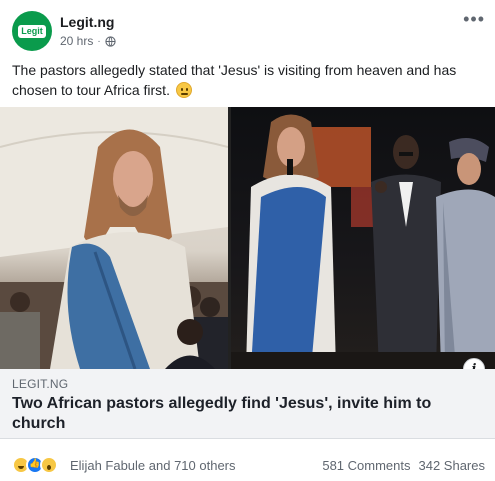 The height and width of the screenshot is (481, 495). I want to click on link-domain: LEGIT.NG, so click(40, 384).